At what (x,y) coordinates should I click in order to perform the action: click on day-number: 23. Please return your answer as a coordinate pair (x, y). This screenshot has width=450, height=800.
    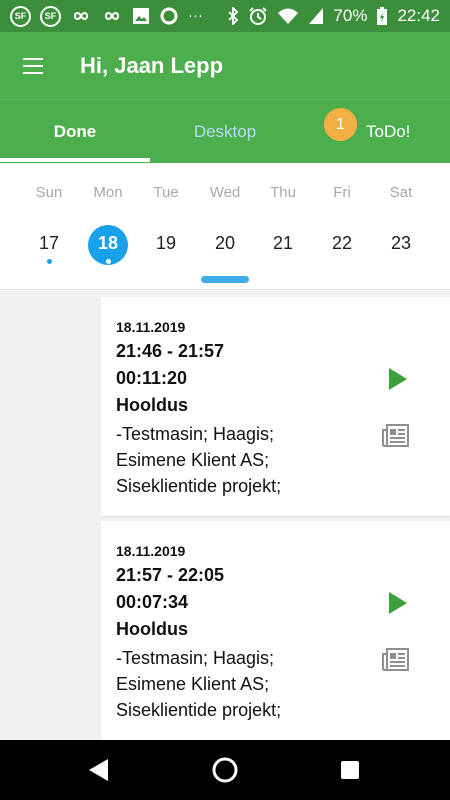
    Looking at the image, I should click on (401, 243).